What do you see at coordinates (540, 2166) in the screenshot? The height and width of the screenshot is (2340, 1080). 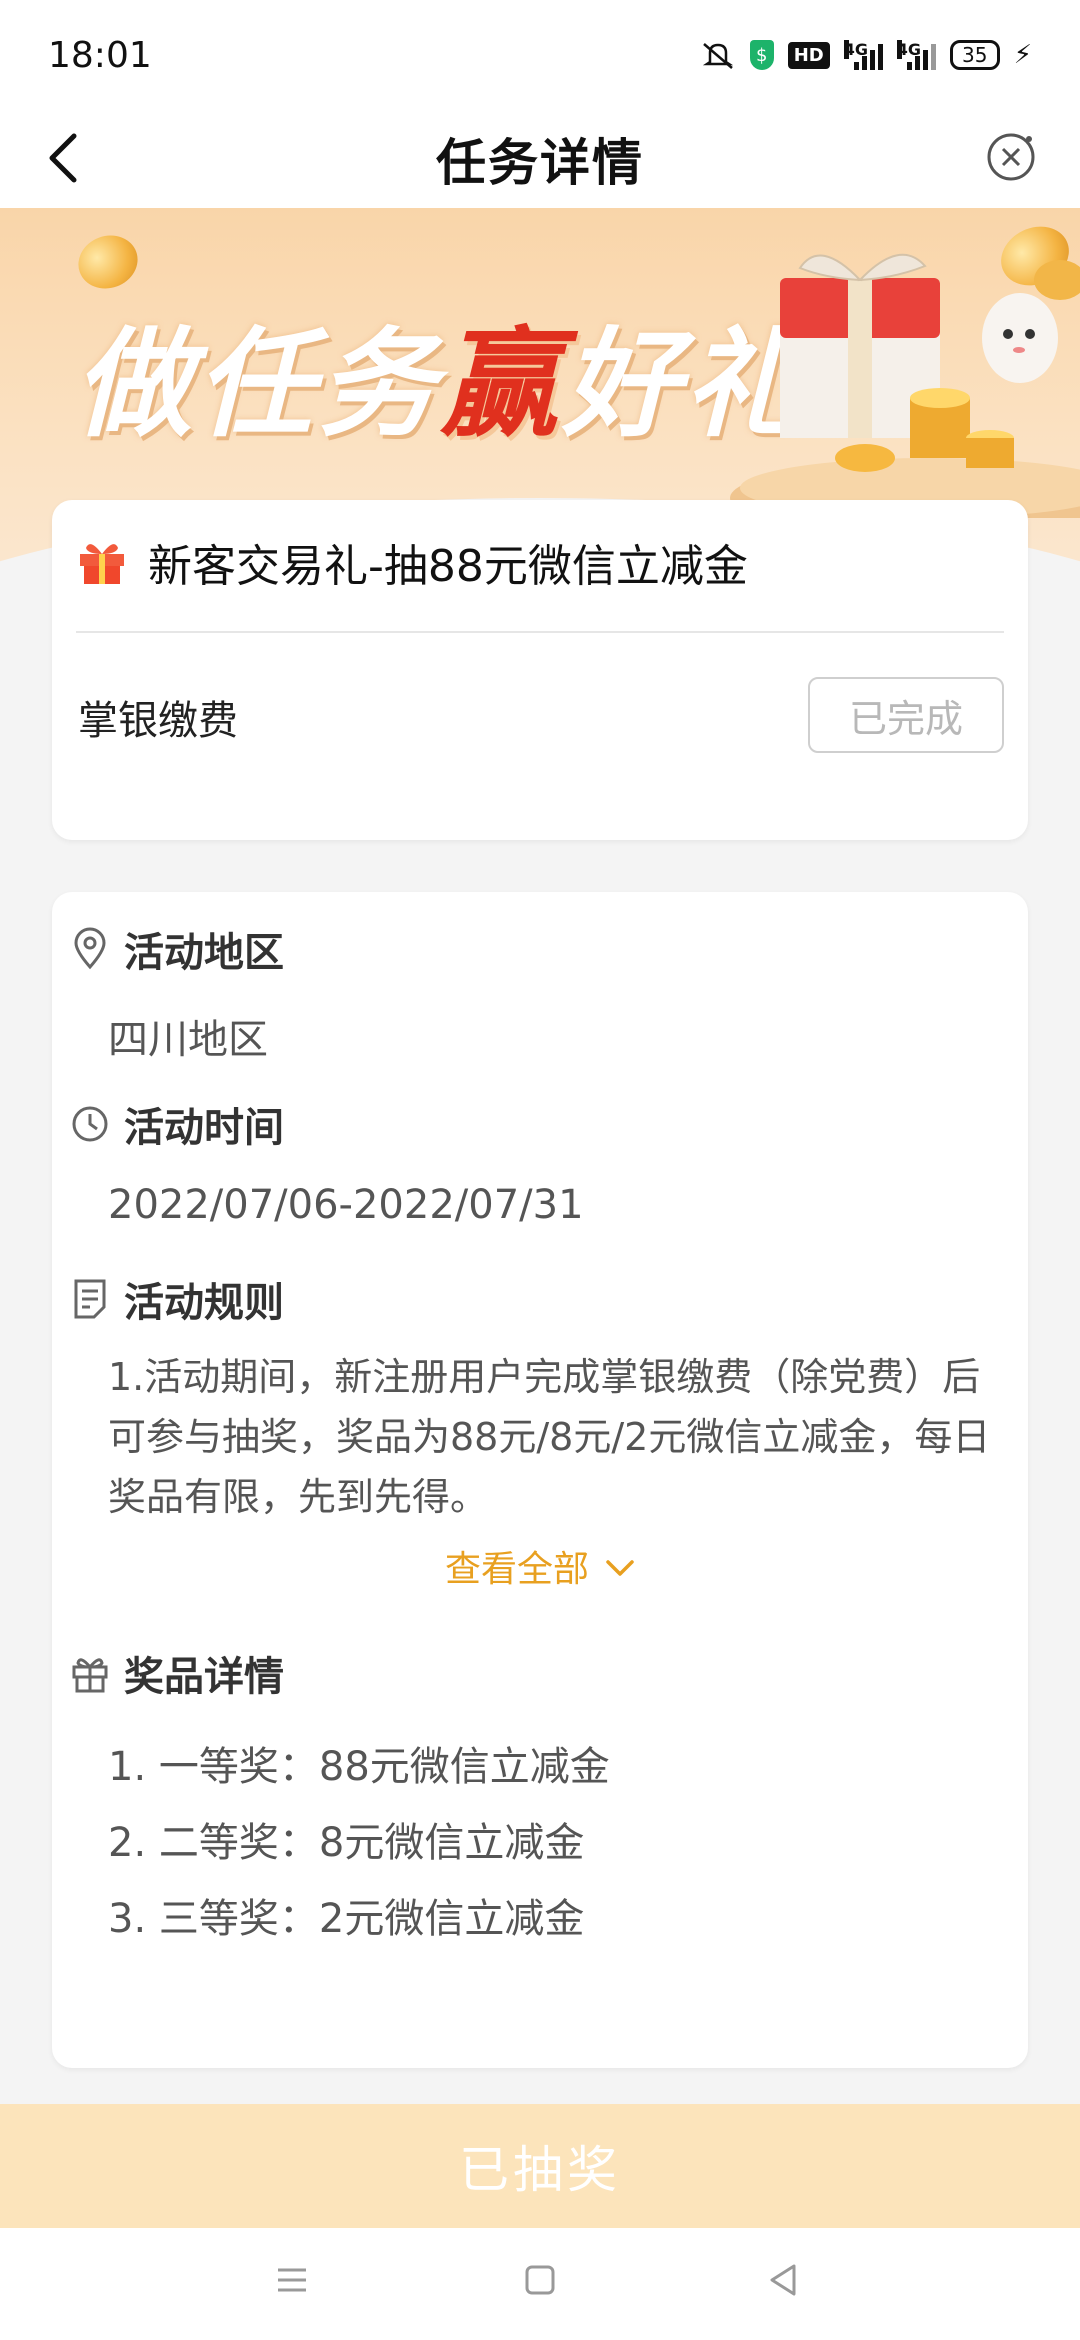 I see `drawn-button: 已抽奖` at bounding box center [540, 2166].